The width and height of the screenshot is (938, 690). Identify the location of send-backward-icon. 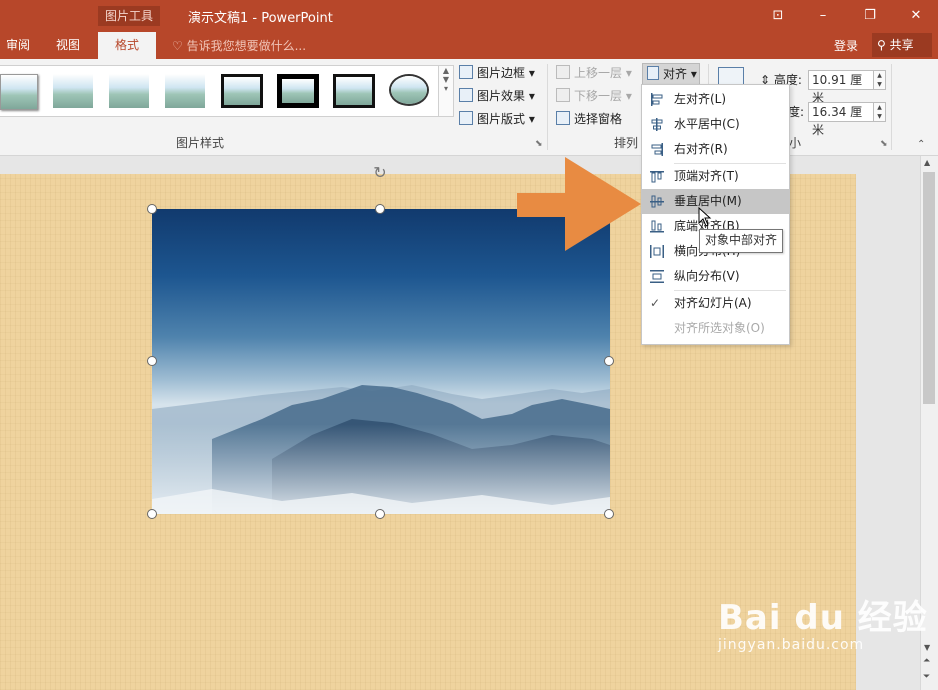
(563, 95).